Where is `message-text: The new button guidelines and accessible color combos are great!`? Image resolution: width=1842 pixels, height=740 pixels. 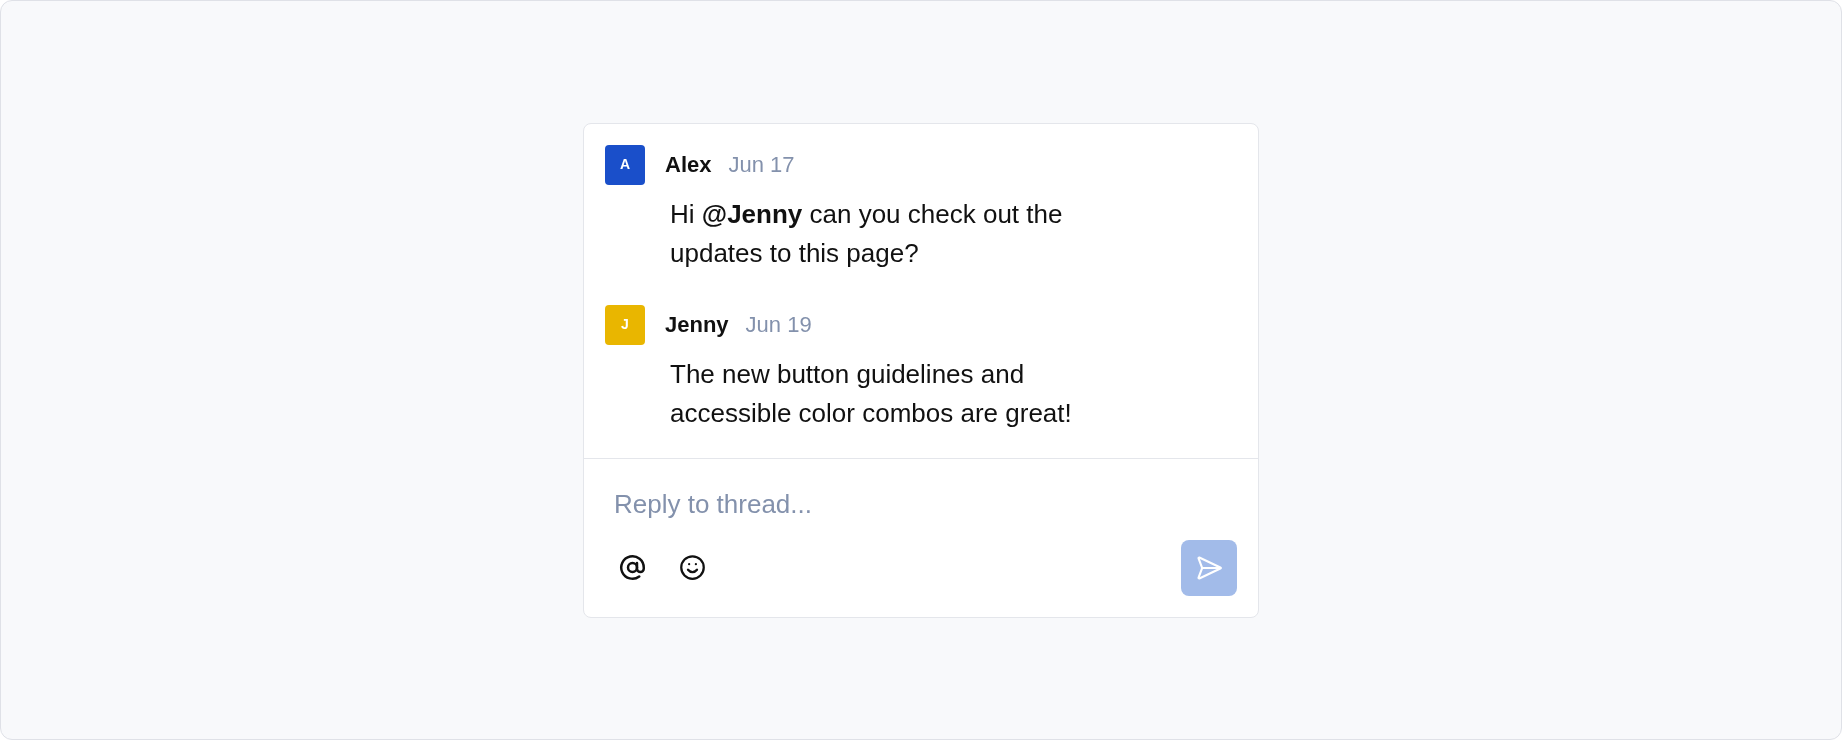 message-text: The new button guidelines and accessible color combos are great! is located at coordinates (871, 393).